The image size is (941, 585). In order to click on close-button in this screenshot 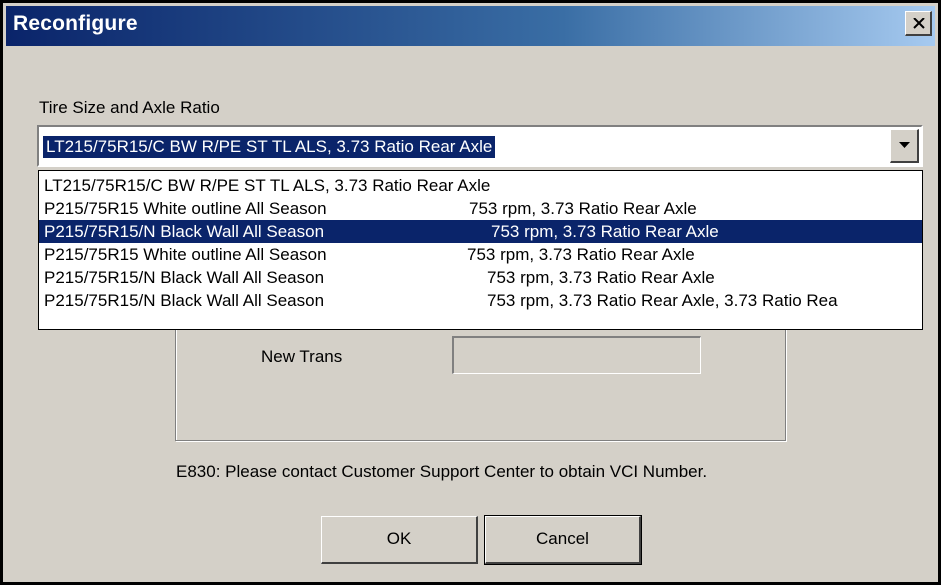, I will do `click(918, 23)`.